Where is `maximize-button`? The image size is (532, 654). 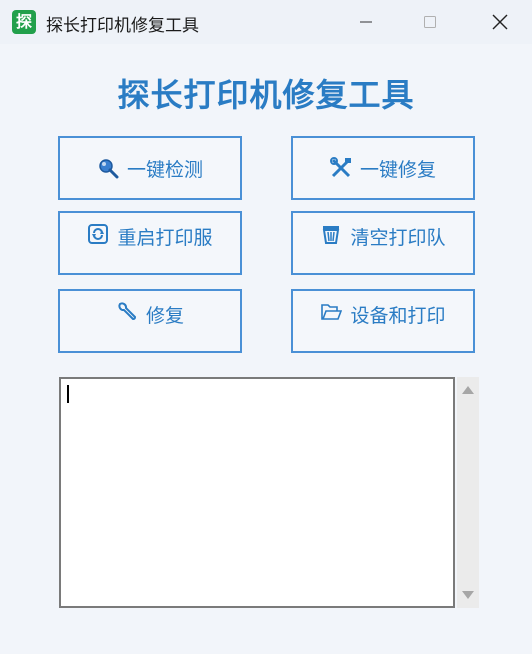
maximize-button is located at coordinates (430, 22).